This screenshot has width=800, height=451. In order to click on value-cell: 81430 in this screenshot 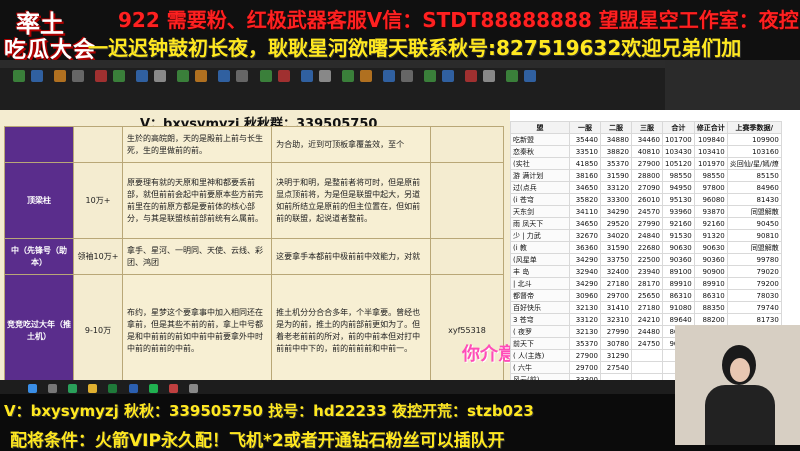, I will do `click(754, 199)`.